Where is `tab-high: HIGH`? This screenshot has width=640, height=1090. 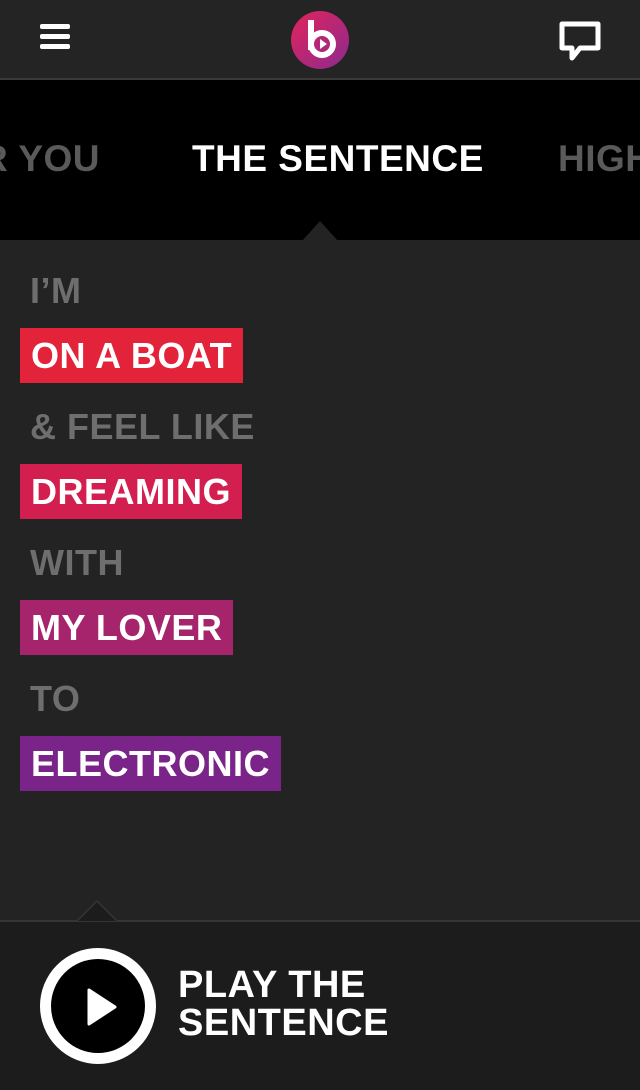
tab-high: HIGH is located at coordinates (599, 159).